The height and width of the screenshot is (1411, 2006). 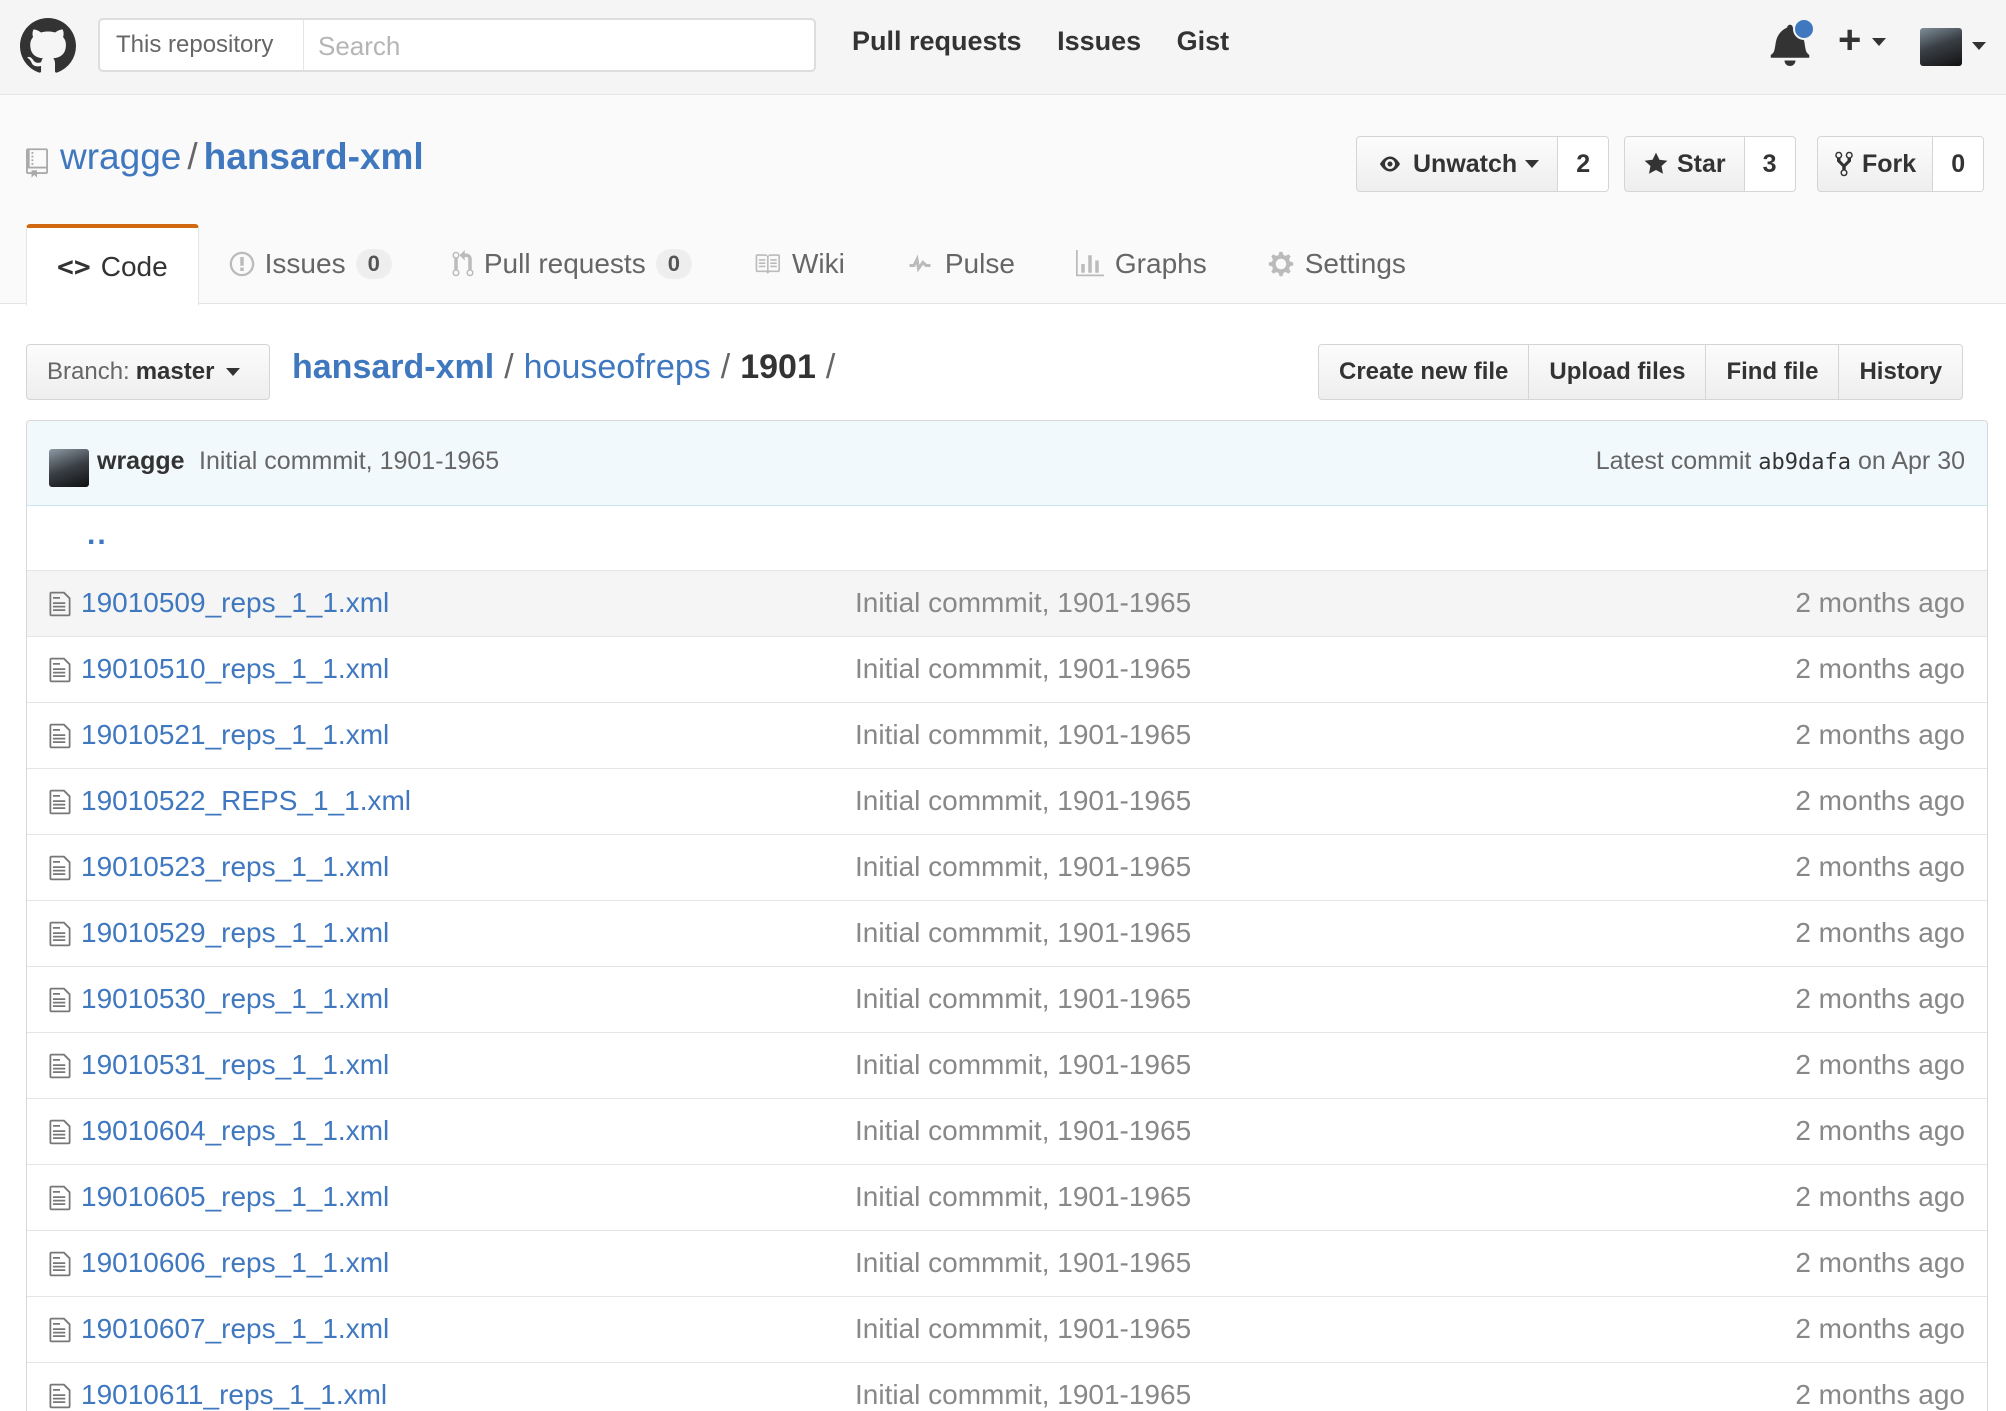 I want to click on file-name-link: 19010531_reps_1_1.xml, so click(x=235, y=1065).